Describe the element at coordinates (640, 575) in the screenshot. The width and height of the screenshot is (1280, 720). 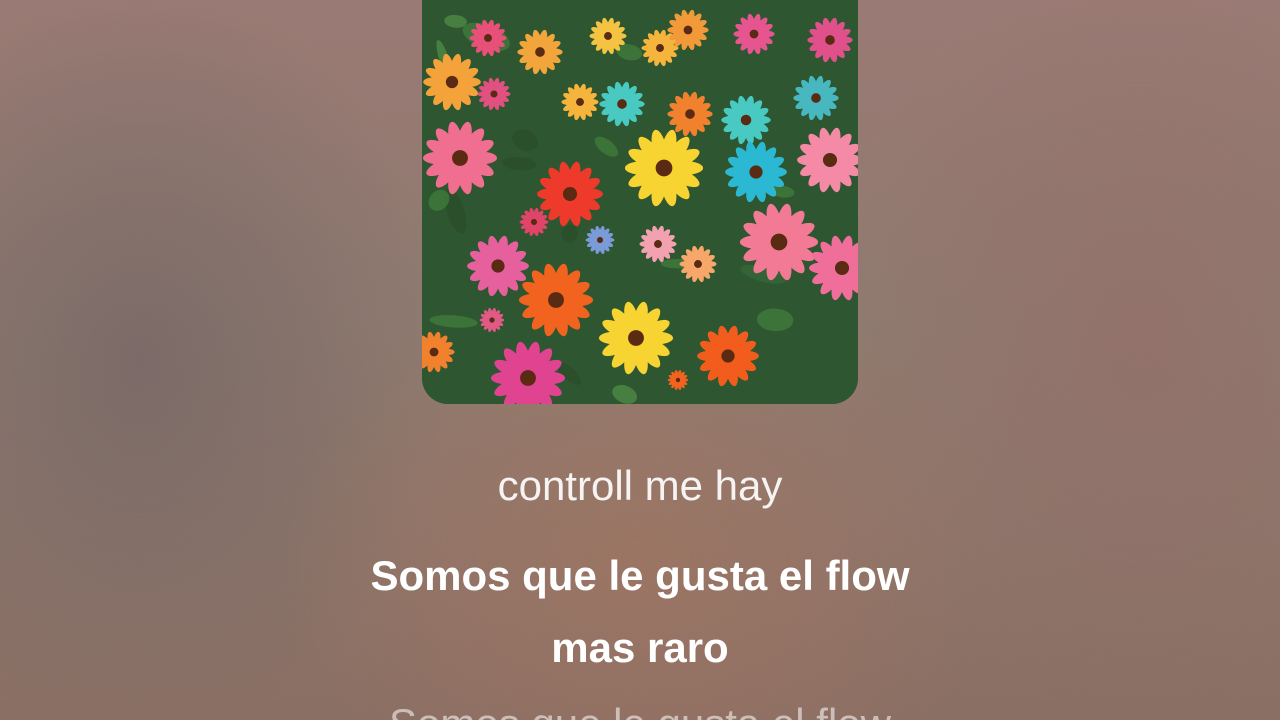
I see `lyric-current-line-1: Somos que le gusta el flow` at that location.